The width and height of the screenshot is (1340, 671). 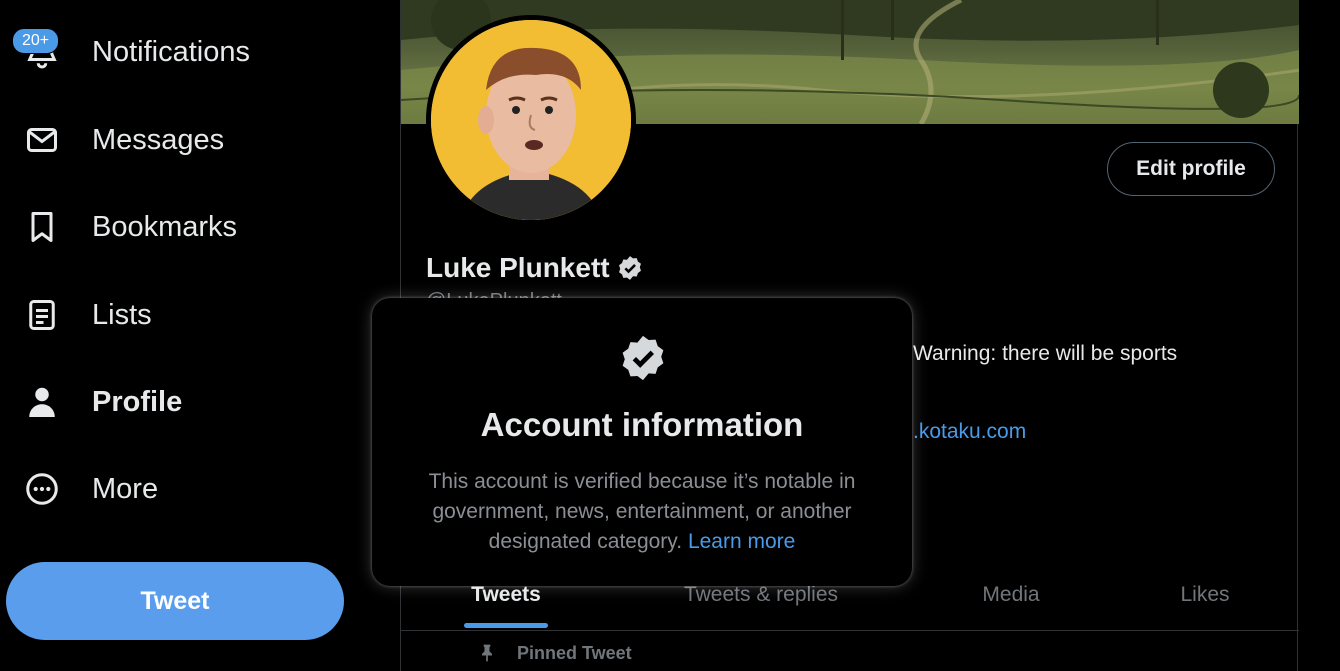 What do you see at coordinates (574, 652) in the screenshot?
I see `pinned-tweet-label: Pinned Tweet` at bounding box center [574, 652].